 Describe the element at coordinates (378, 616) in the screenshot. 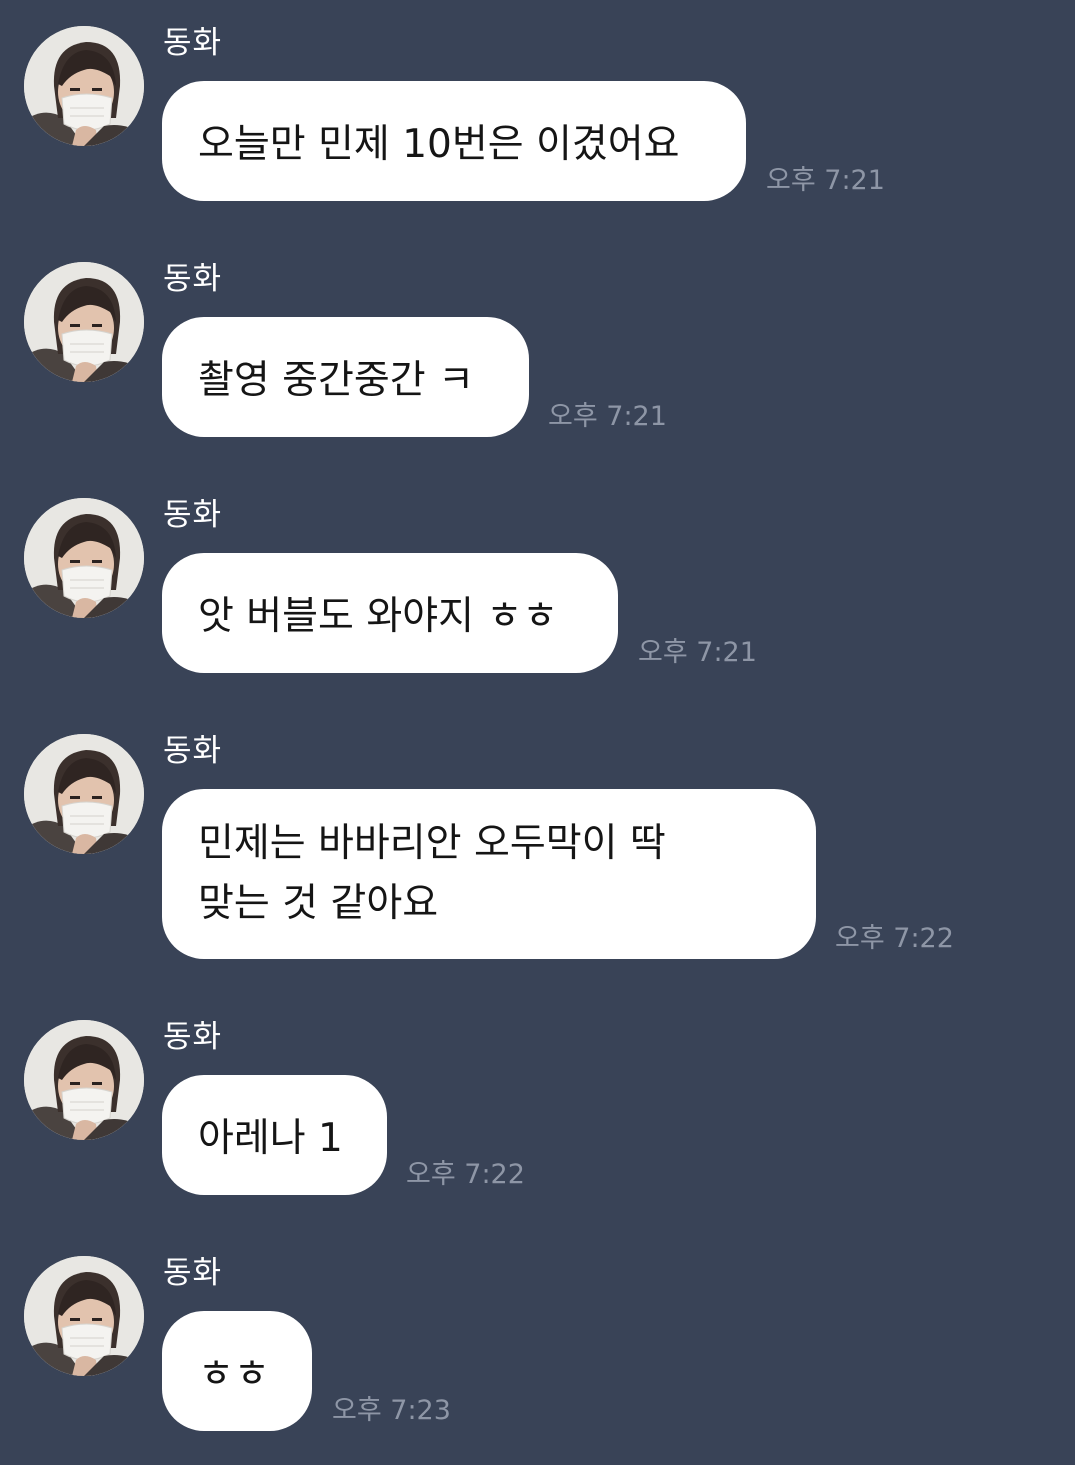

I see `message-text: 앗 버블도 와야지 ㅎㅎ` at that location.